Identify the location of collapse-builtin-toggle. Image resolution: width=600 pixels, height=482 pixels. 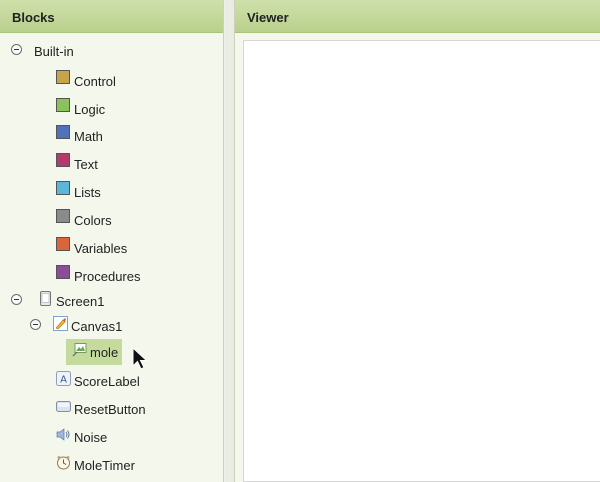
(16, 49).